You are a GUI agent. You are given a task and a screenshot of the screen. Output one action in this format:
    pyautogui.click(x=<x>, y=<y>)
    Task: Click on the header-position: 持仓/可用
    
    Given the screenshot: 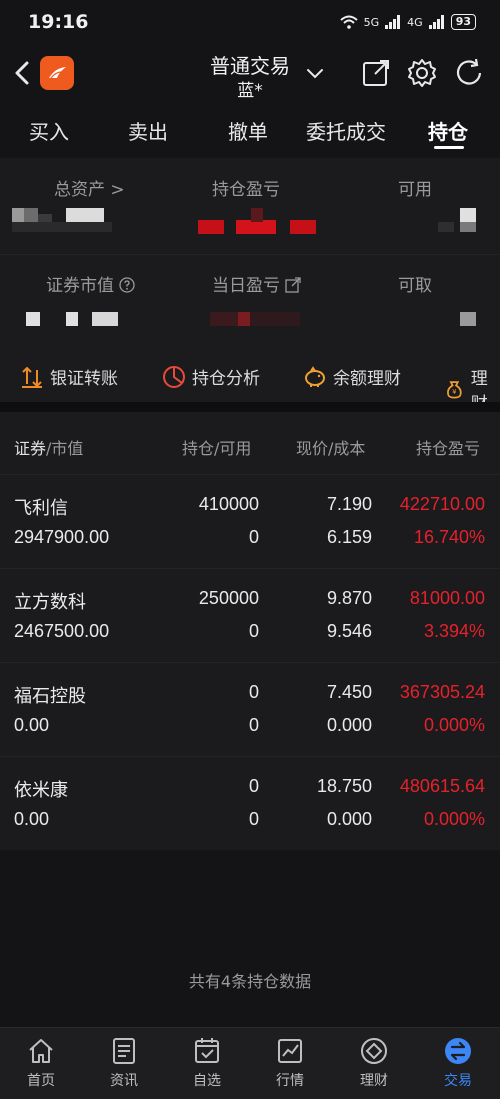 What is the action you would take?
    pyautogui.click(x=216, y=447)
    